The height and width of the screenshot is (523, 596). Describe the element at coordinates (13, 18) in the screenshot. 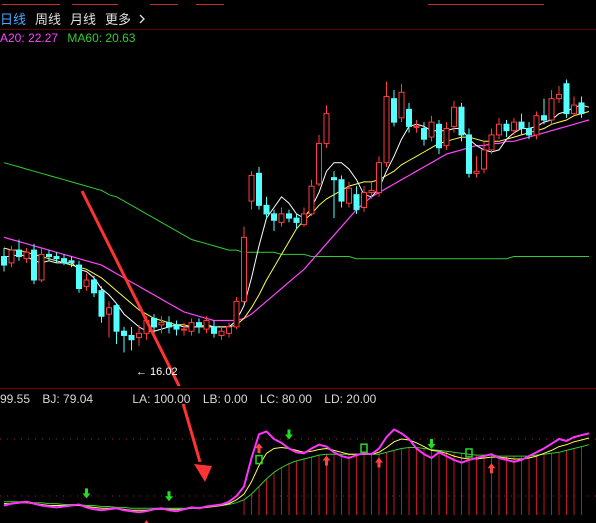

I see `tab-daily: 日线` at that location.